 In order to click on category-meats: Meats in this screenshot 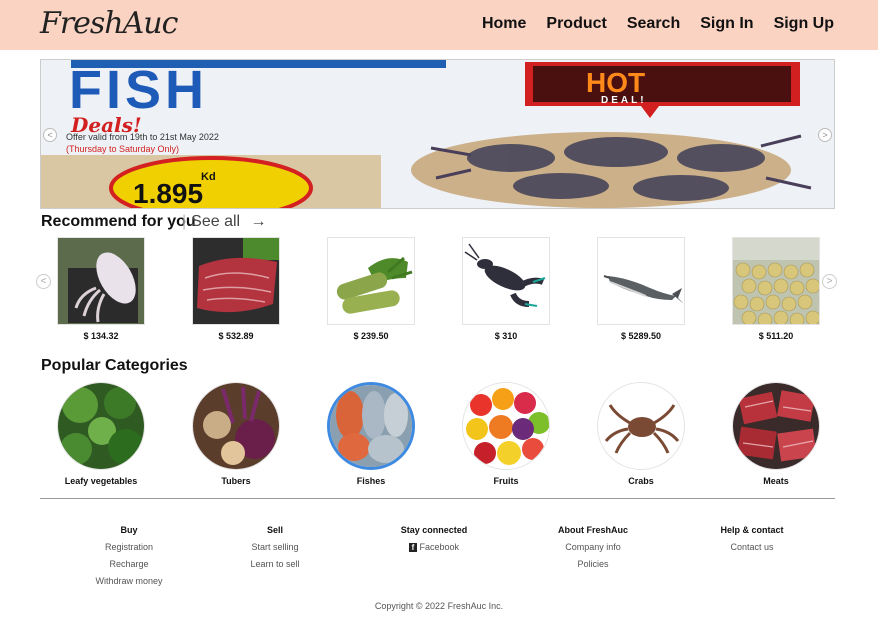, I will do `click(776, 434)`.